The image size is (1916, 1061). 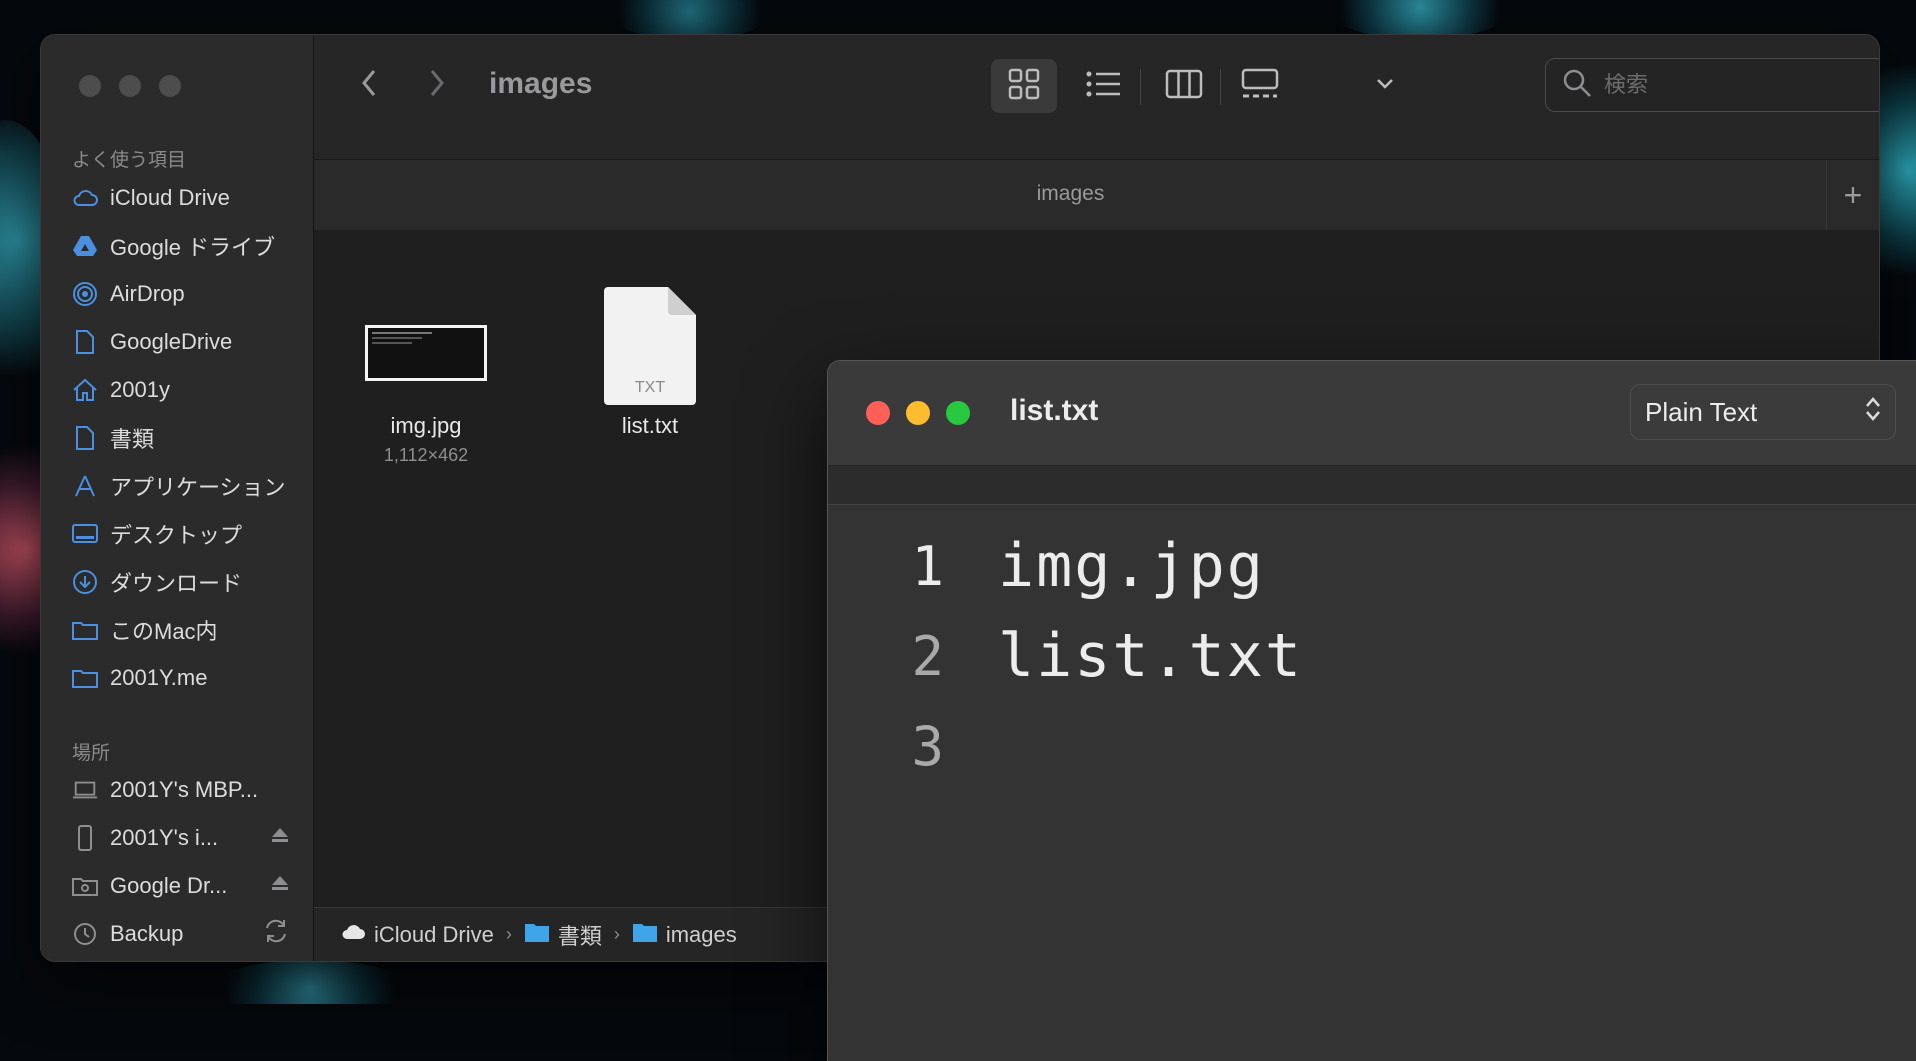 I want to click on search-input, so click(x=1734, y=85).